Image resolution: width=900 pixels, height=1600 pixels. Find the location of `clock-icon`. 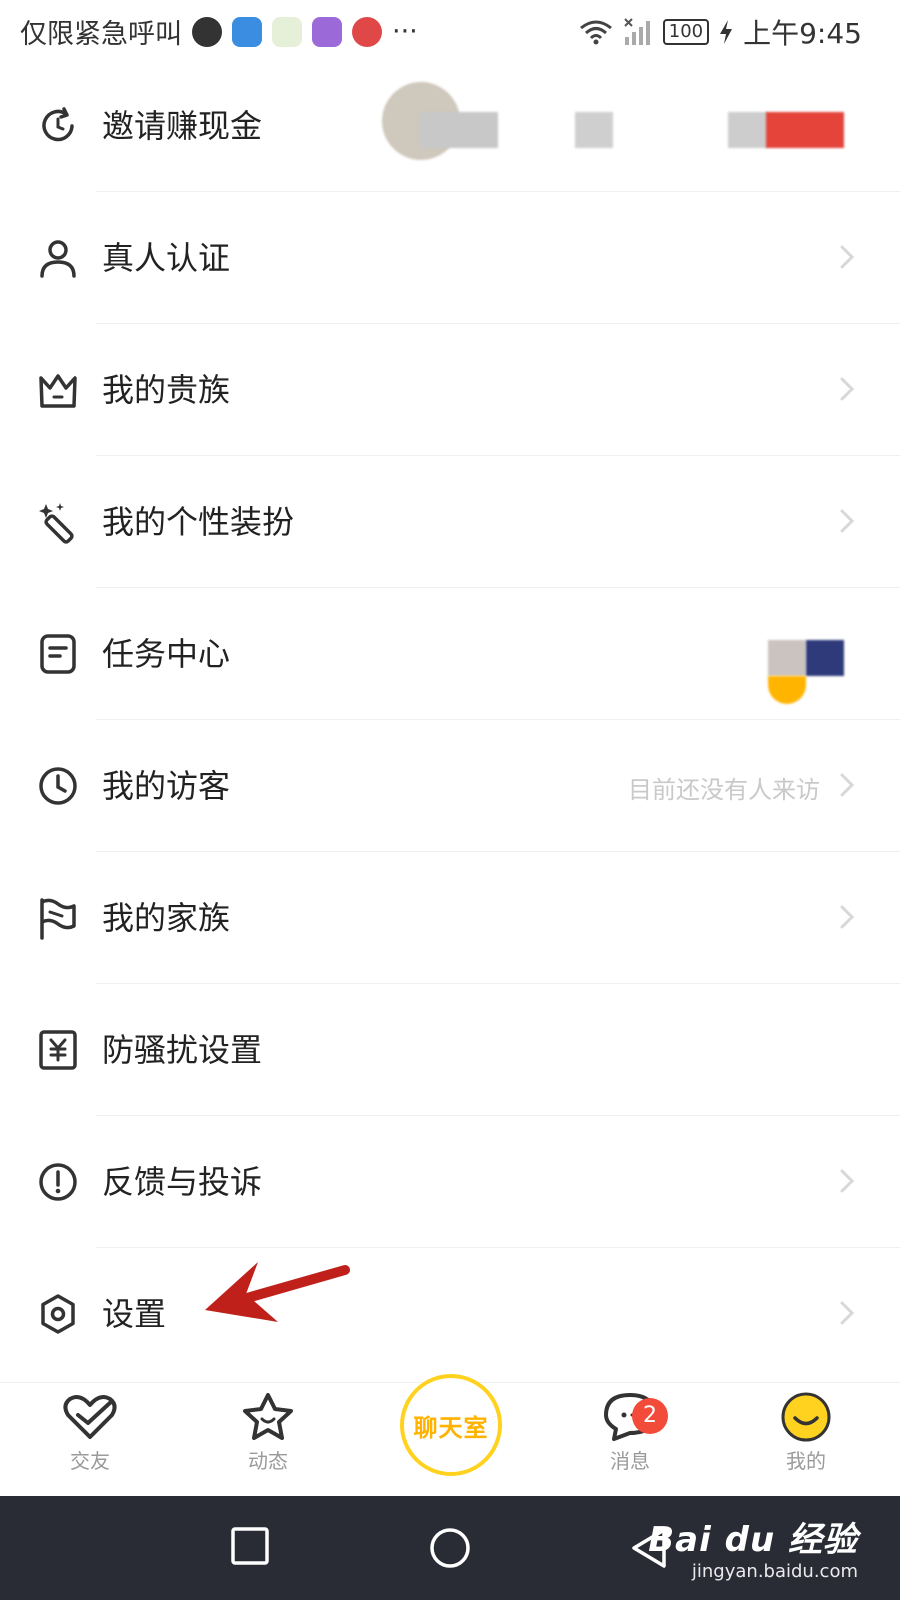

clock-icon is located at coordinates (58, 786).